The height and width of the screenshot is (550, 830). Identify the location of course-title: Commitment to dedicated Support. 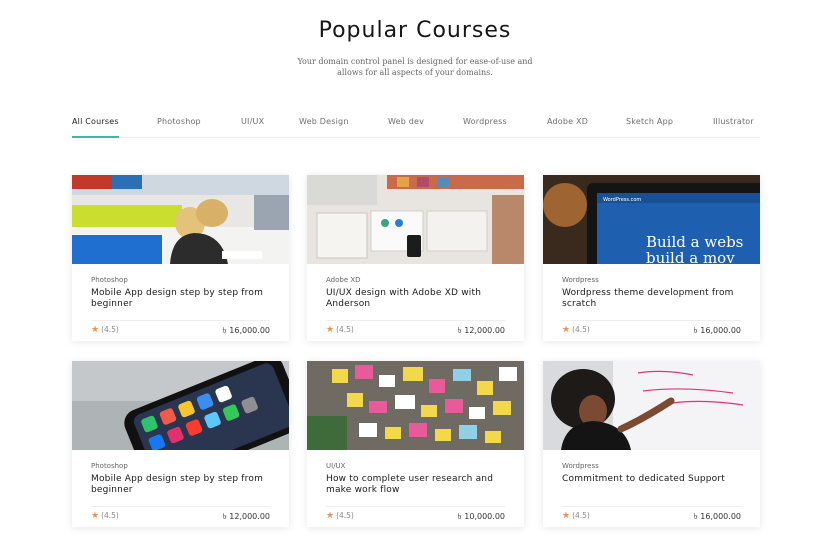
(654, 479).